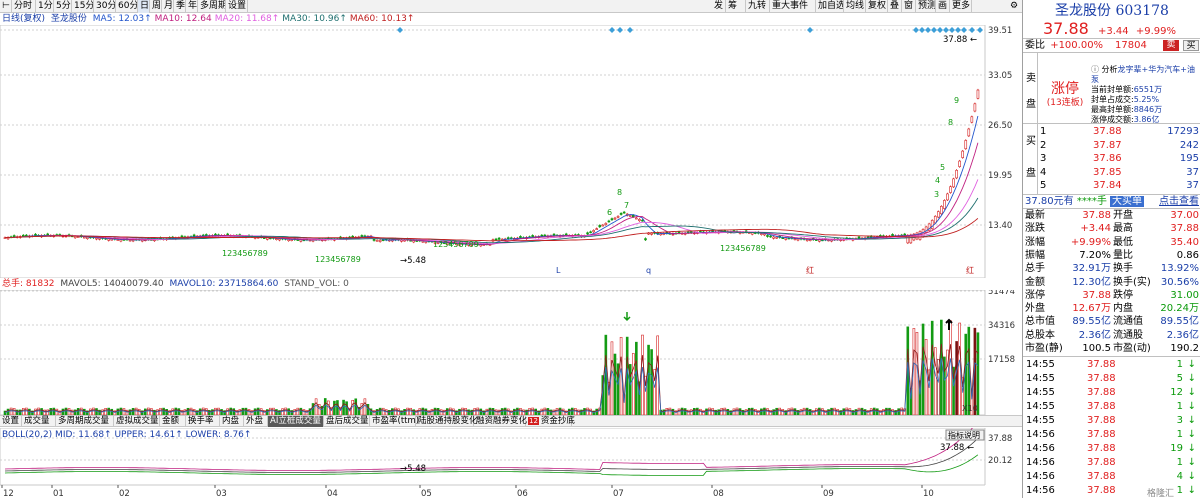  Describe the element at coordinates (926, 6) in the screenshot. I see `toolbar-button-9: 预测` at that location.